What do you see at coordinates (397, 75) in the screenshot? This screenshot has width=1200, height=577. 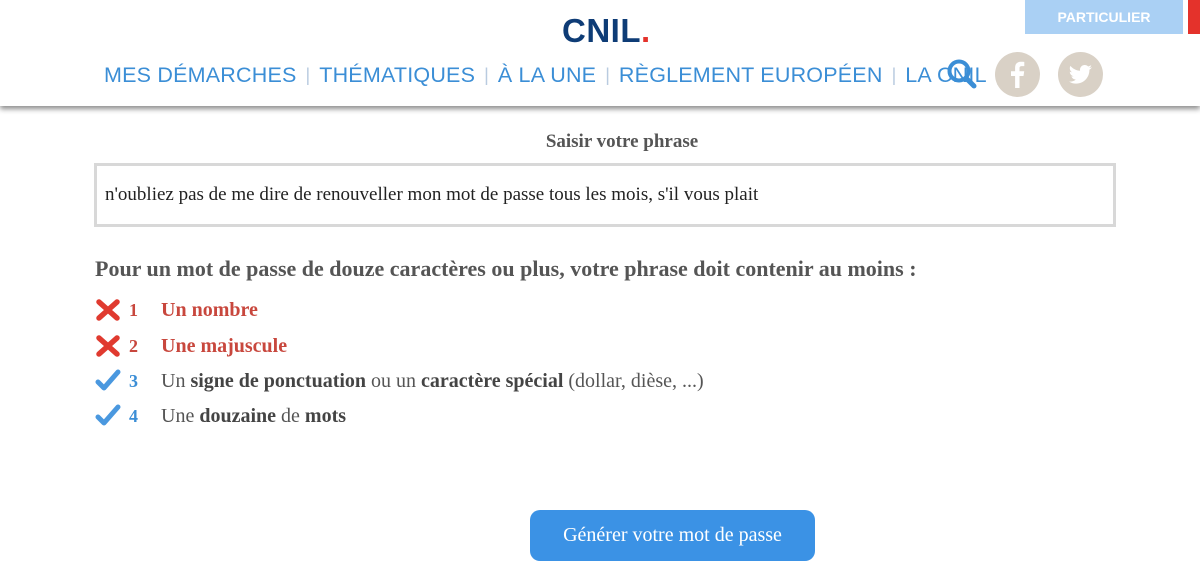 I see `nav-thematiques: THÉMATIQUES` at bounding box center [397, 75].